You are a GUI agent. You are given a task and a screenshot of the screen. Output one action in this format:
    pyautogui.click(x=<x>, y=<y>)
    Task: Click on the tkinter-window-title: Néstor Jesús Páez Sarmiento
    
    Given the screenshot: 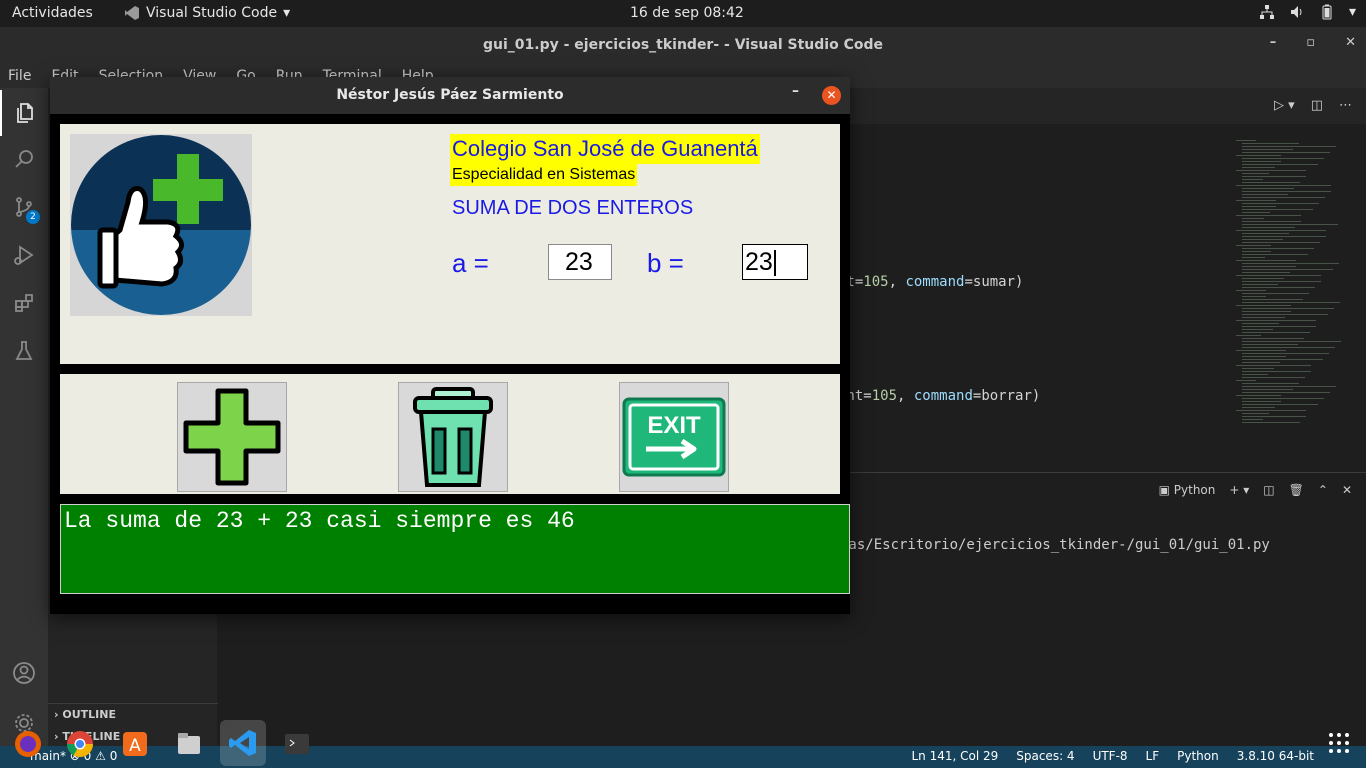 What is the action you would take?
    pyautogui.click(x=450, y=95)
    